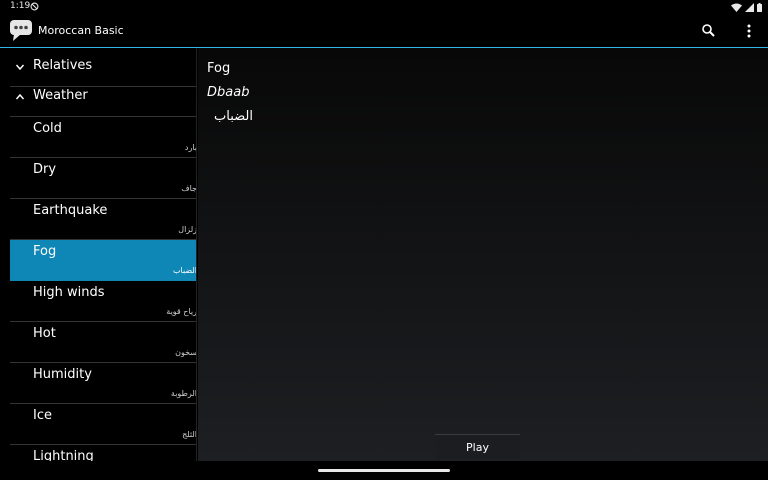  What do you see at coordinates (103, 97) in the screenshot?
I see `group-header-weather: Weather` at bounding box center [103, 97].